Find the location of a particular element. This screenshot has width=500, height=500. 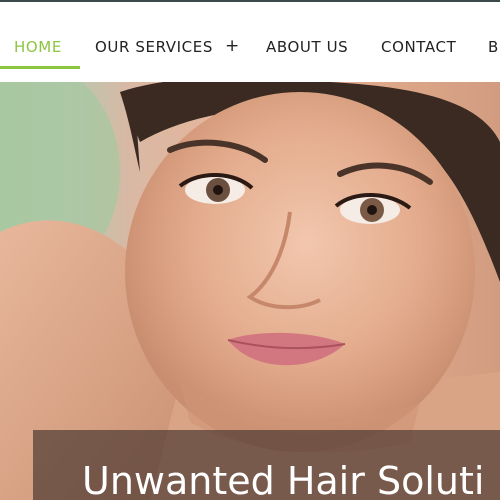

nav-home: HOME is located at coordinates (38, 47).